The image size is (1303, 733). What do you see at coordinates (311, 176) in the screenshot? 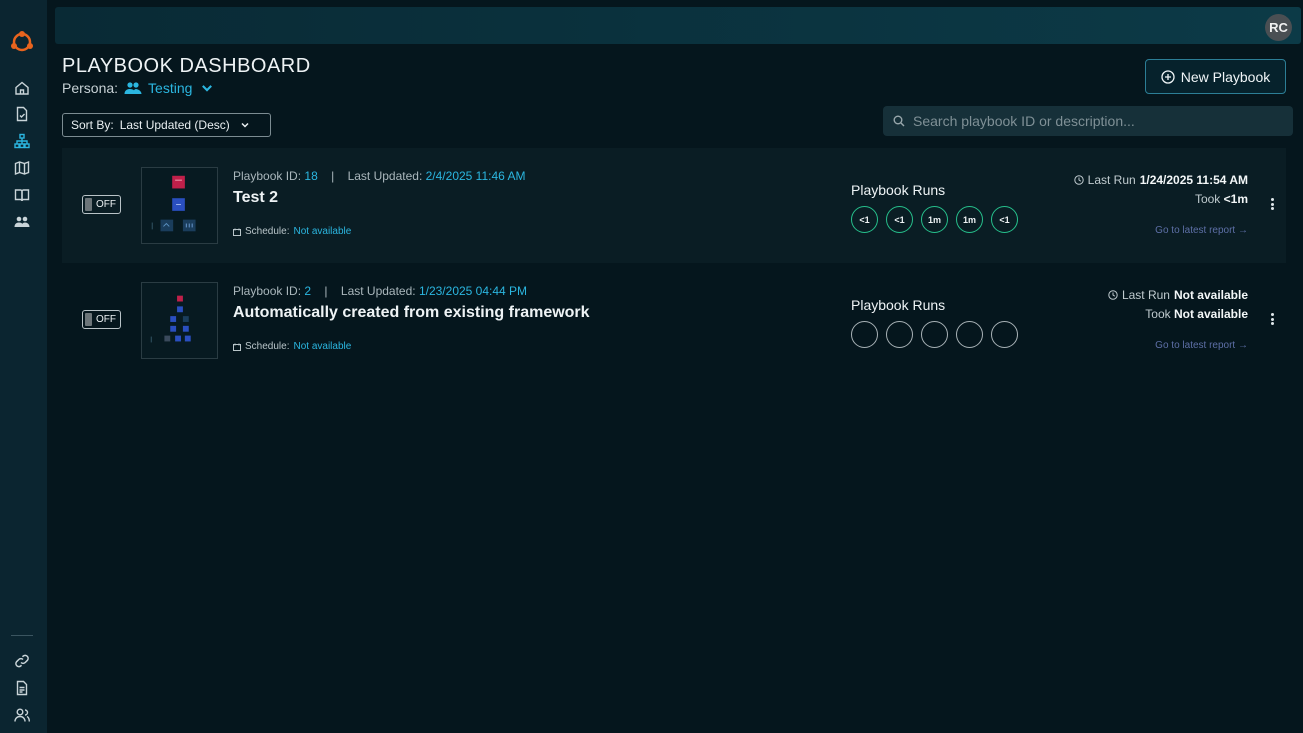
I see `playbook-id: 18` at bounding box center [311, 176].